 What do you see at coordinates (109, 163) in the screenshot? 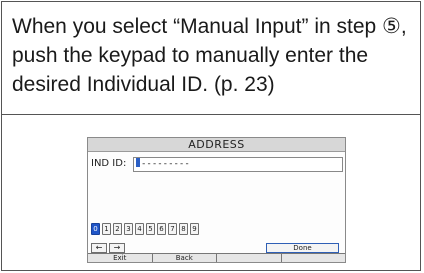
I see `ind-id-label: IND ID:` at bounding box center [109, 163].